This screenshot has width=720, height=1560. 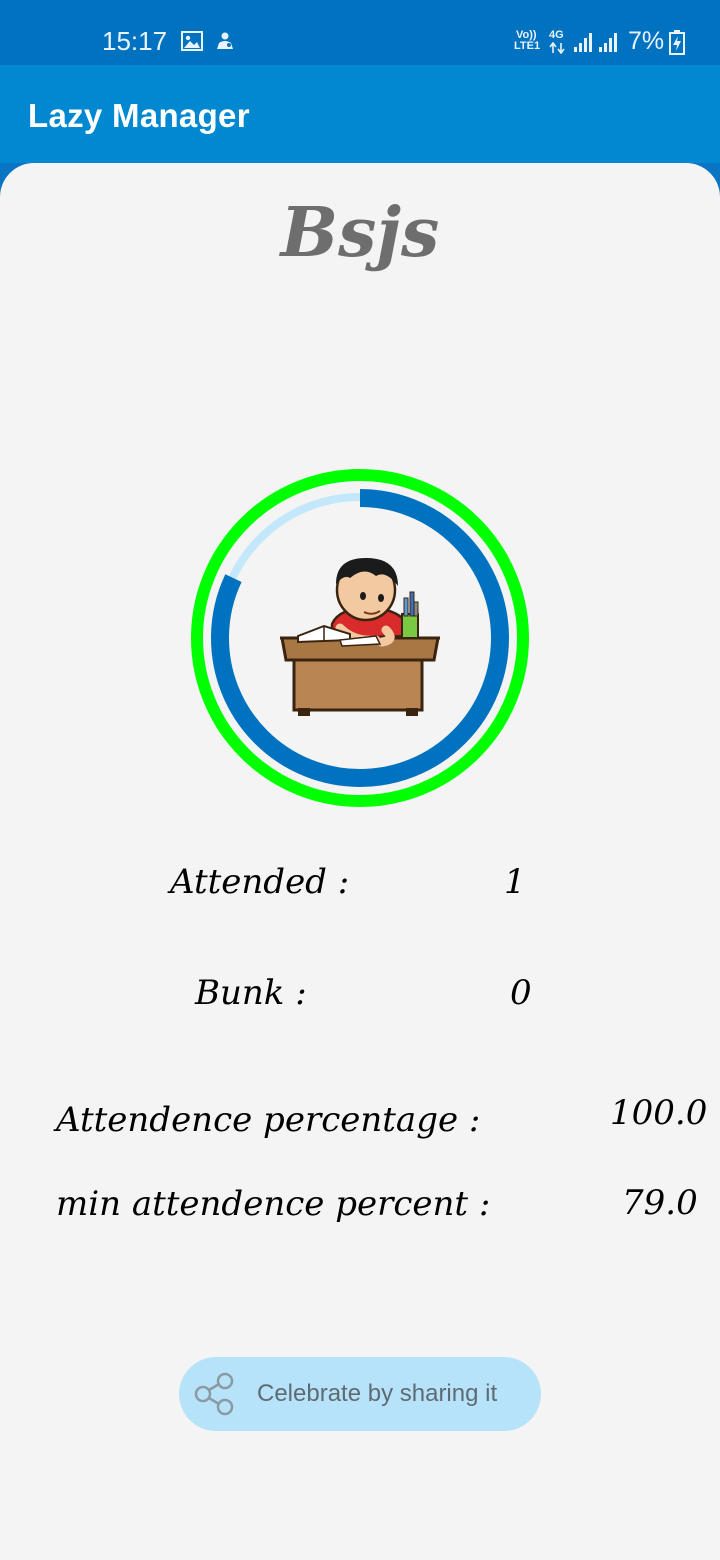 I want to click on bunk-label: Bunk :, so click(x=251, y=993).